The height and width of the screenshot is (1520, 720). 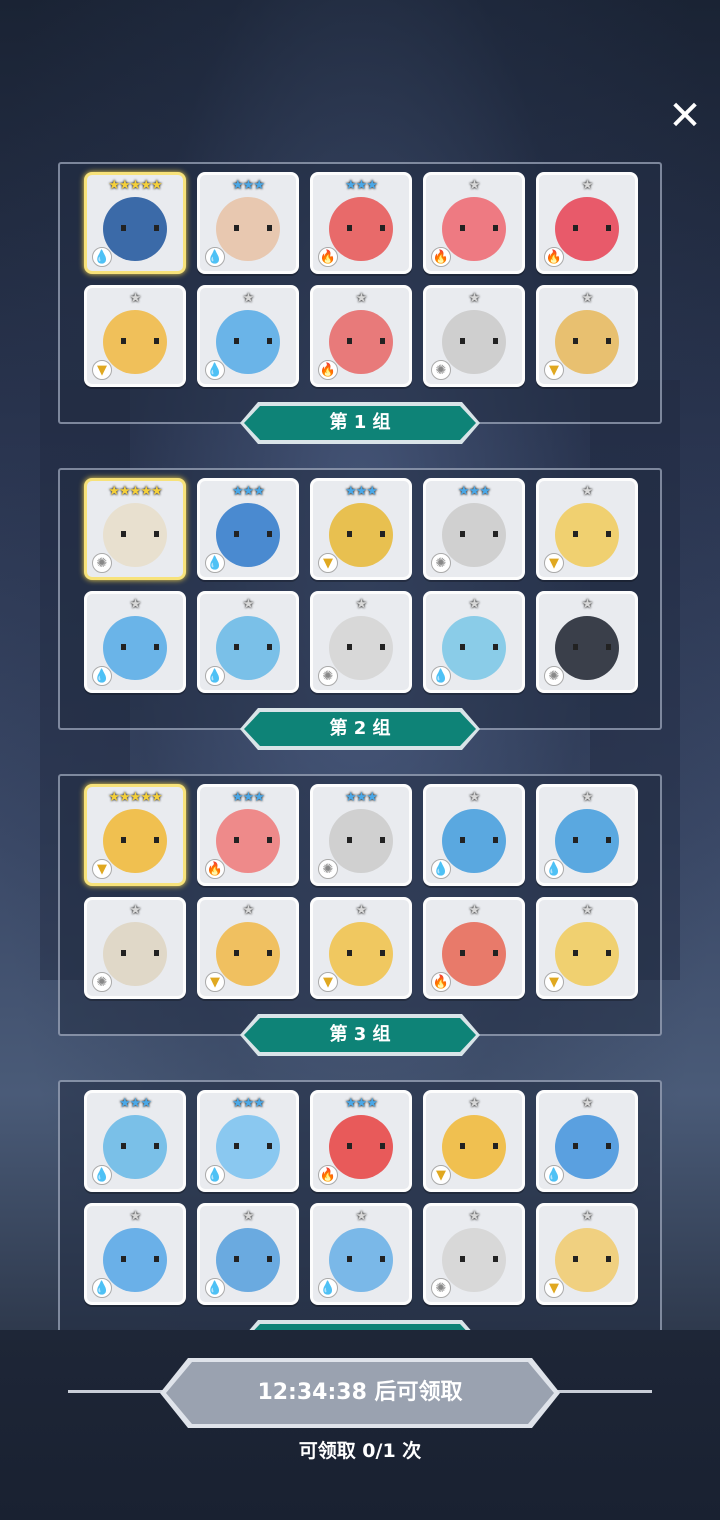 What do you see at coordinates (135, 223) in the screenshot?
I see `hero-card: ★★★★★ 💧` at bounding box center [135, 223].